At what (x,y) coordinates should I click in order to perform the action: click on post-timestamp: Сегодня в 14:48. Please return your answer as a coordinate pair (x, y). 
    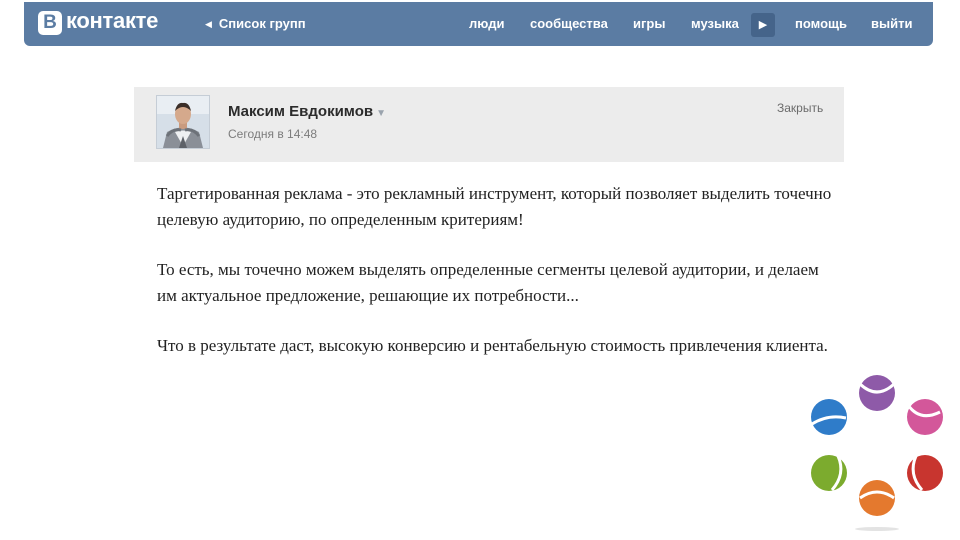
    Looking at the image, I should click on (273, 134).